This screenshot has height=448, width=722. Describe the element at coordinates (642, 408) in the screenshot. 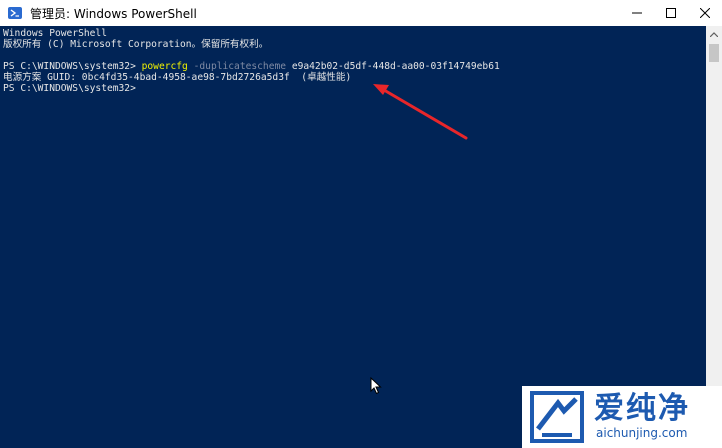

I see `watermark-title: 爱纯净` at that location.